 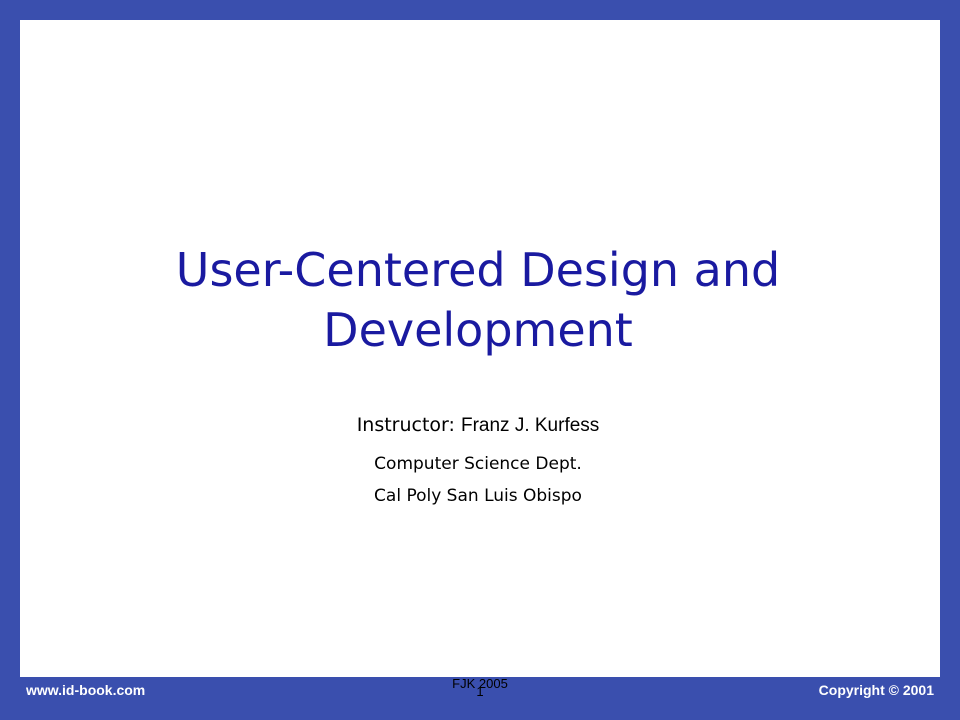 I want to click on slide-page-number: 1, so click(x=480, y=691).